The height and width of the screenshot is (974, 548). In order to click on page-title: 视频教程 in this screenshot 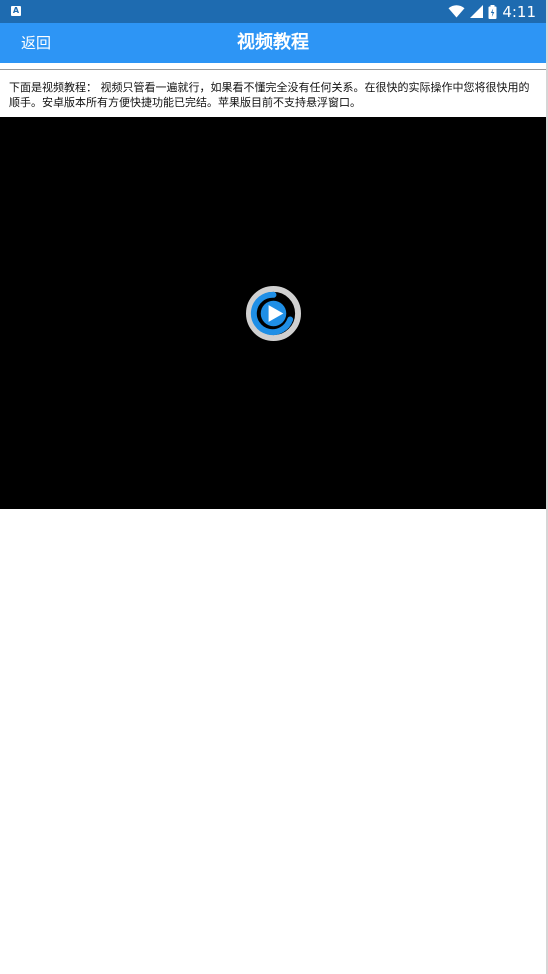, I will do `click(273, 42)`.